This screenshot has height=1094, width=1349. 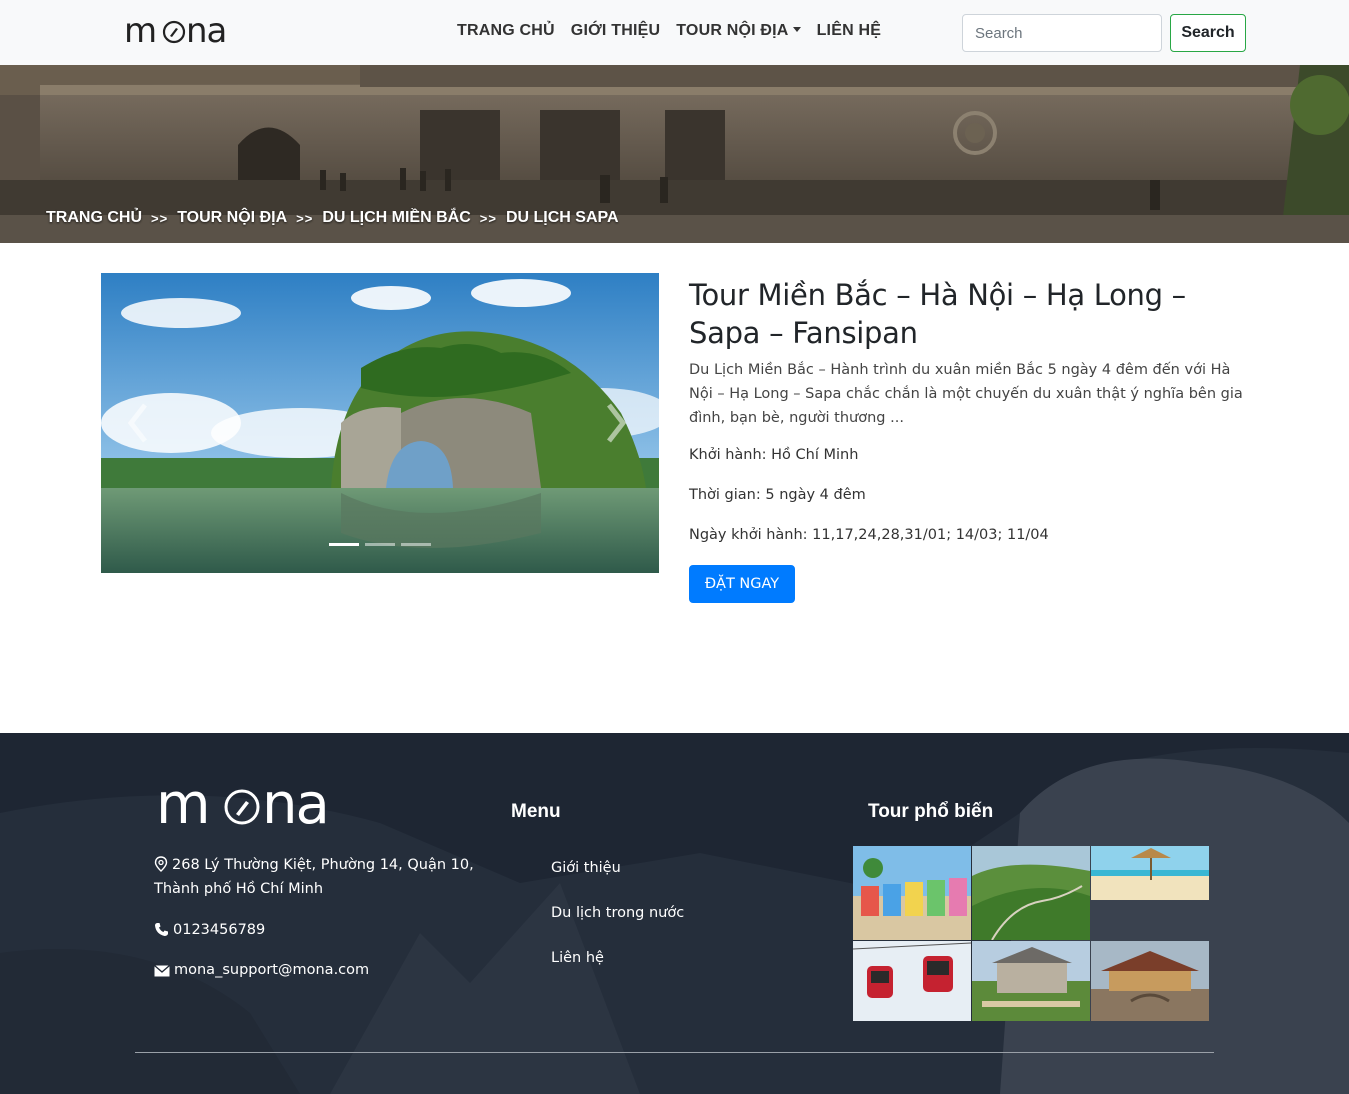 I want to click on footer-phone-text: 0123456789, so click(x=219, y=930).